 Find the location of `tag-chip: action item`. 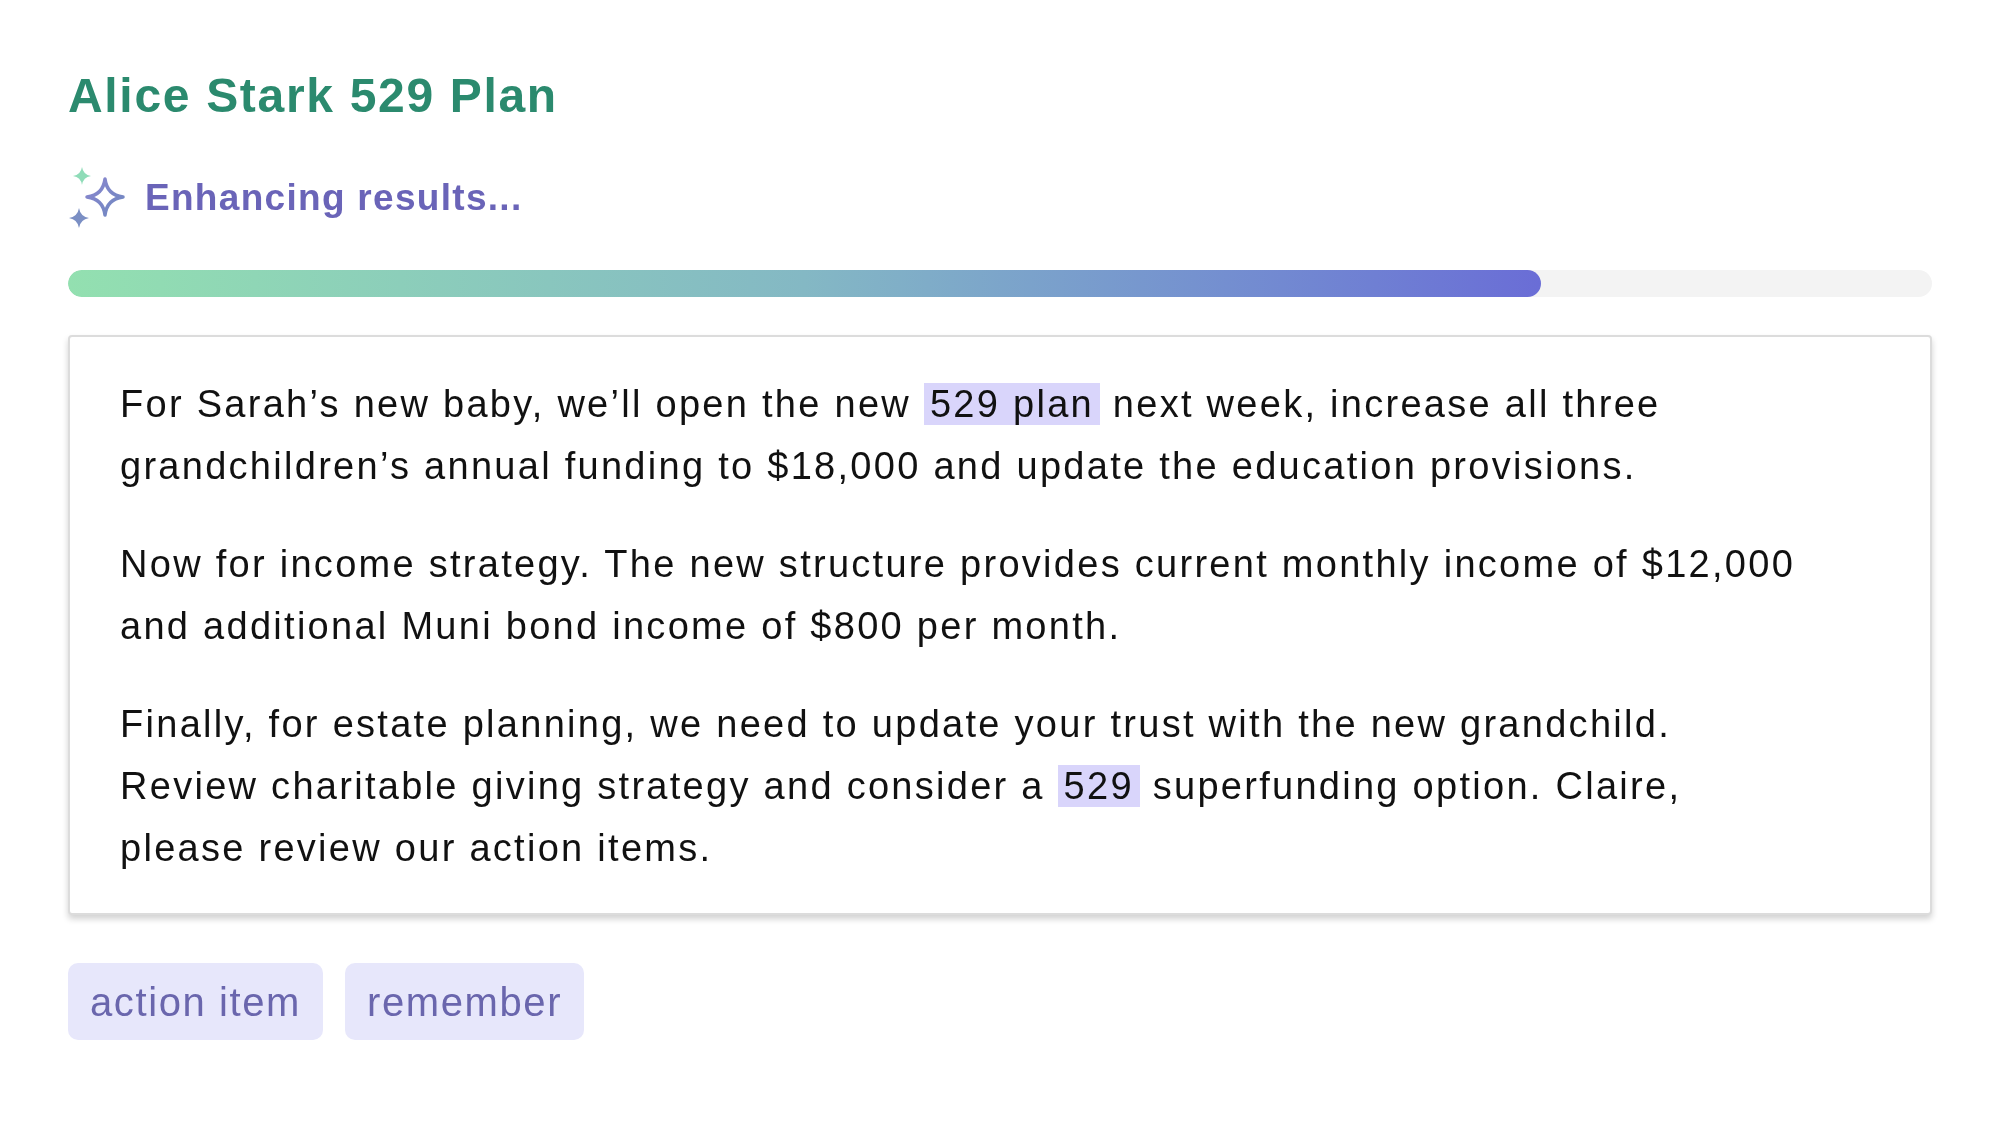

tag-chip: action item is located at coordinates (196, 1001).